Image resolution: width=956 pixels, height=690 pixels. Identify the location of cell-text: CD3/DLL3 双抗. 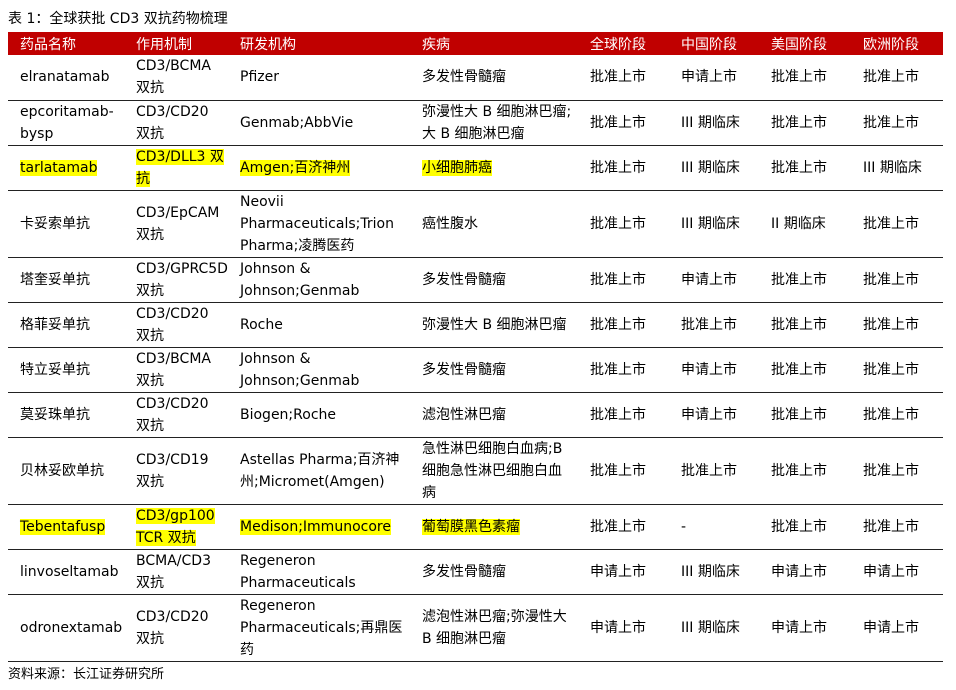
(180, 167).